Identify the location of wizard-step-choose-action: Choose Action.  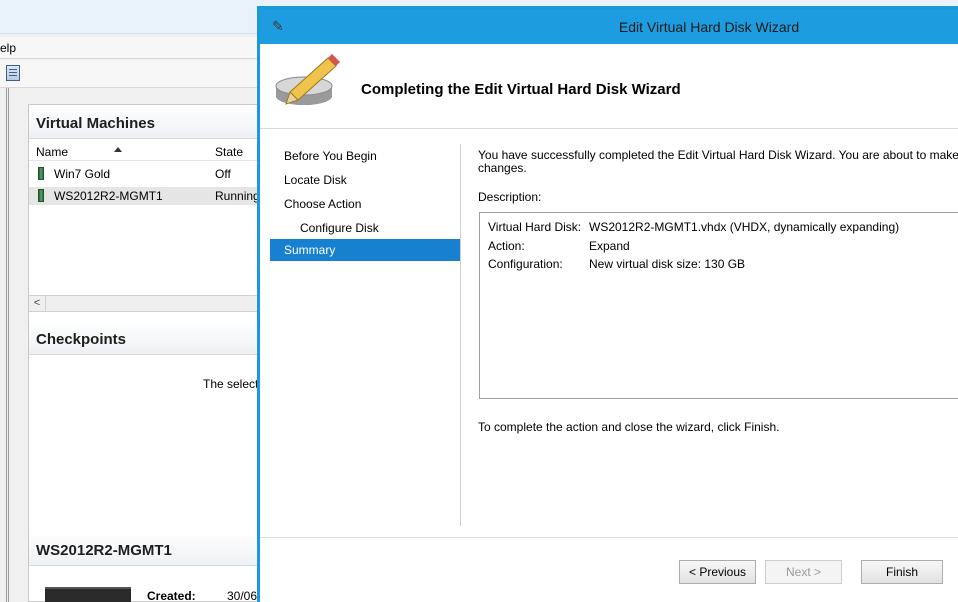
(365, 204).